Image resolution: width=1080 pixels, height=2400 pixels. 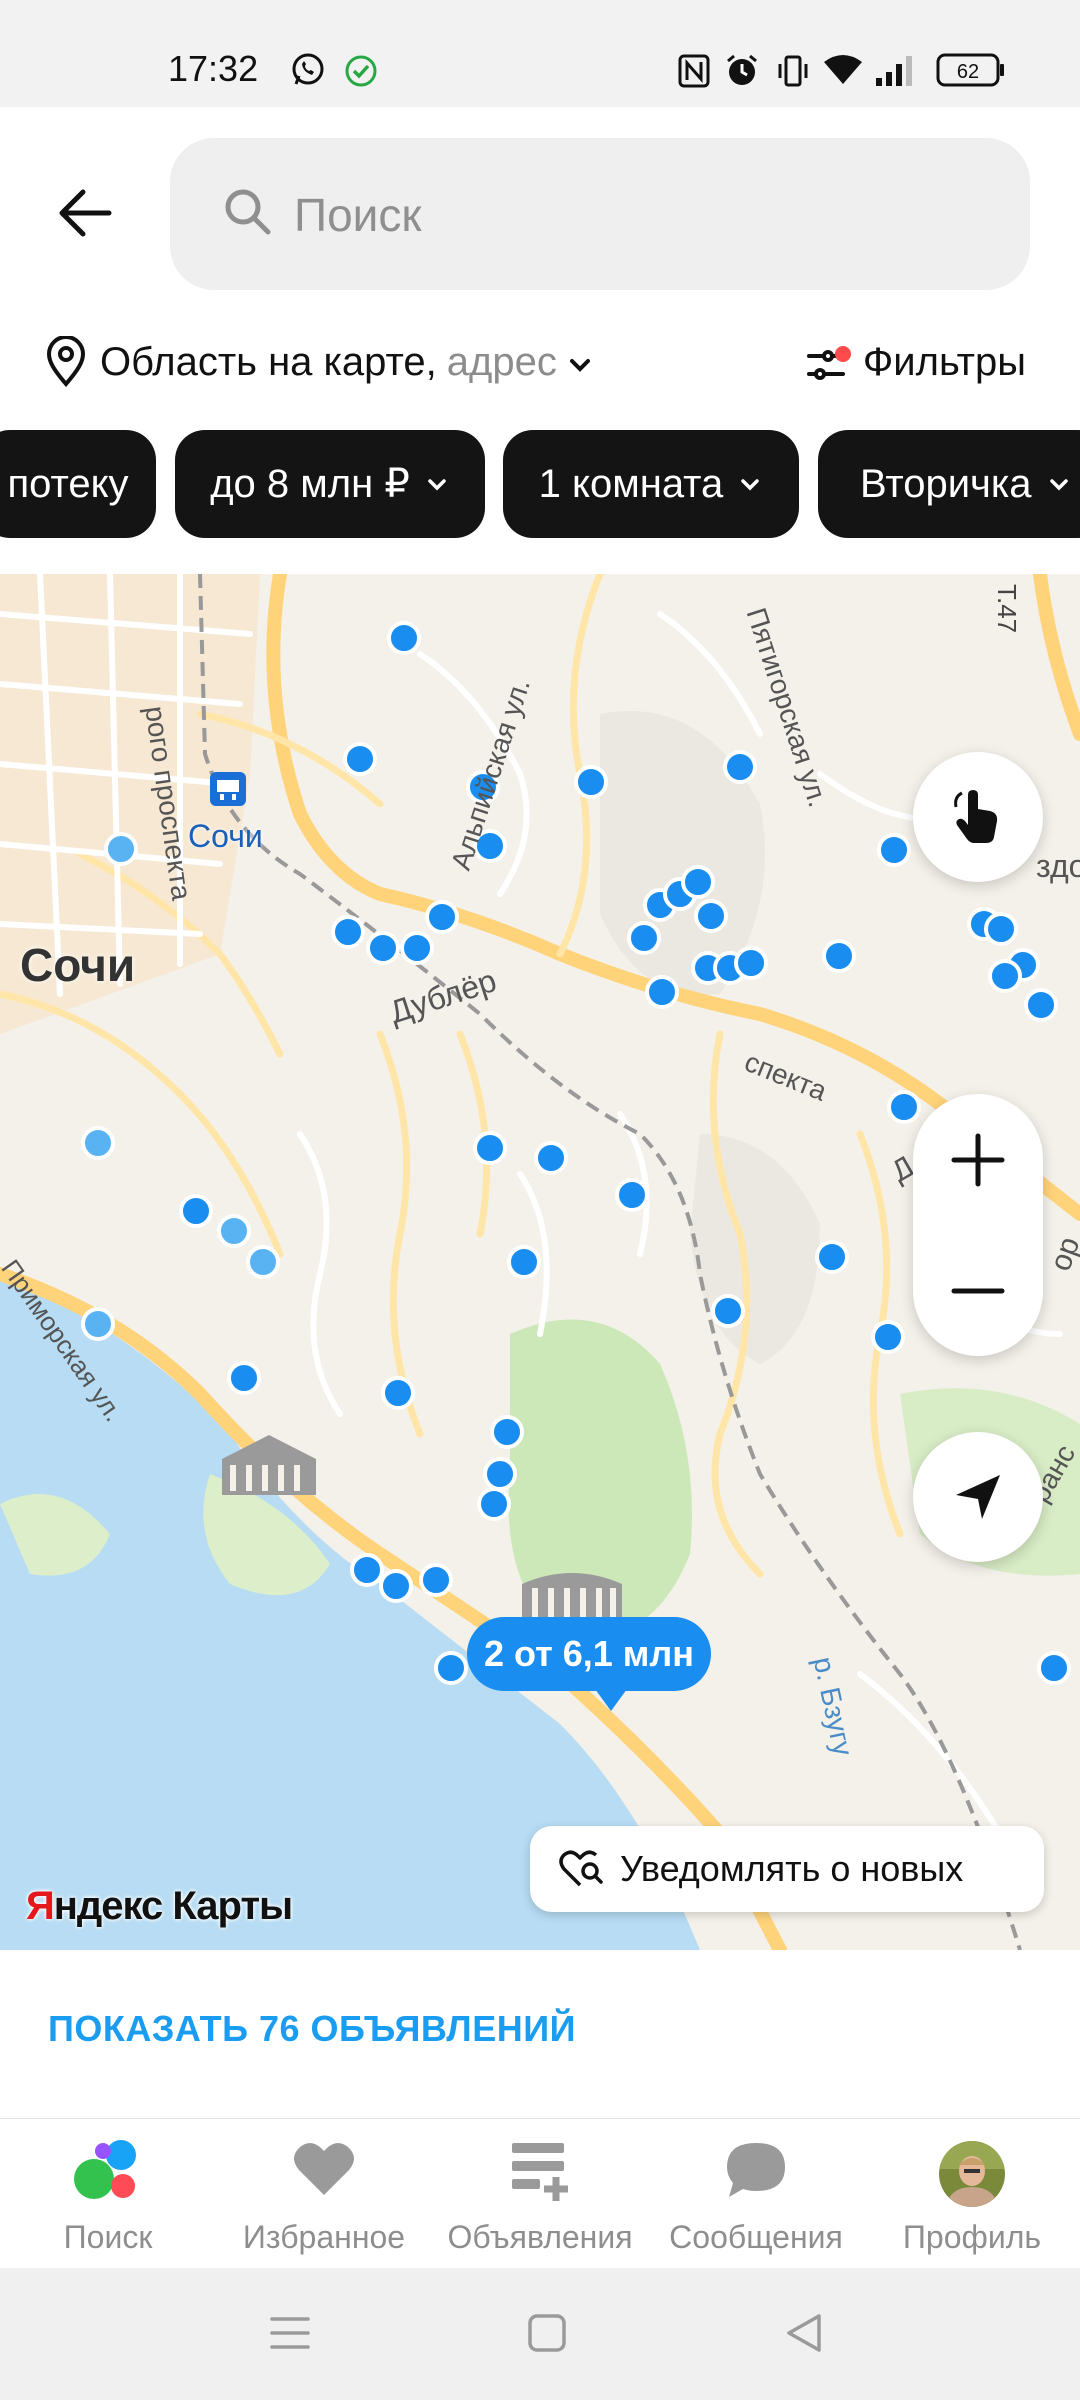 What do you see at coordinates (792, 1868) in the screenshot?
I see `notify-label: Уведомлять о новых` at bounding box center [792, 1868].